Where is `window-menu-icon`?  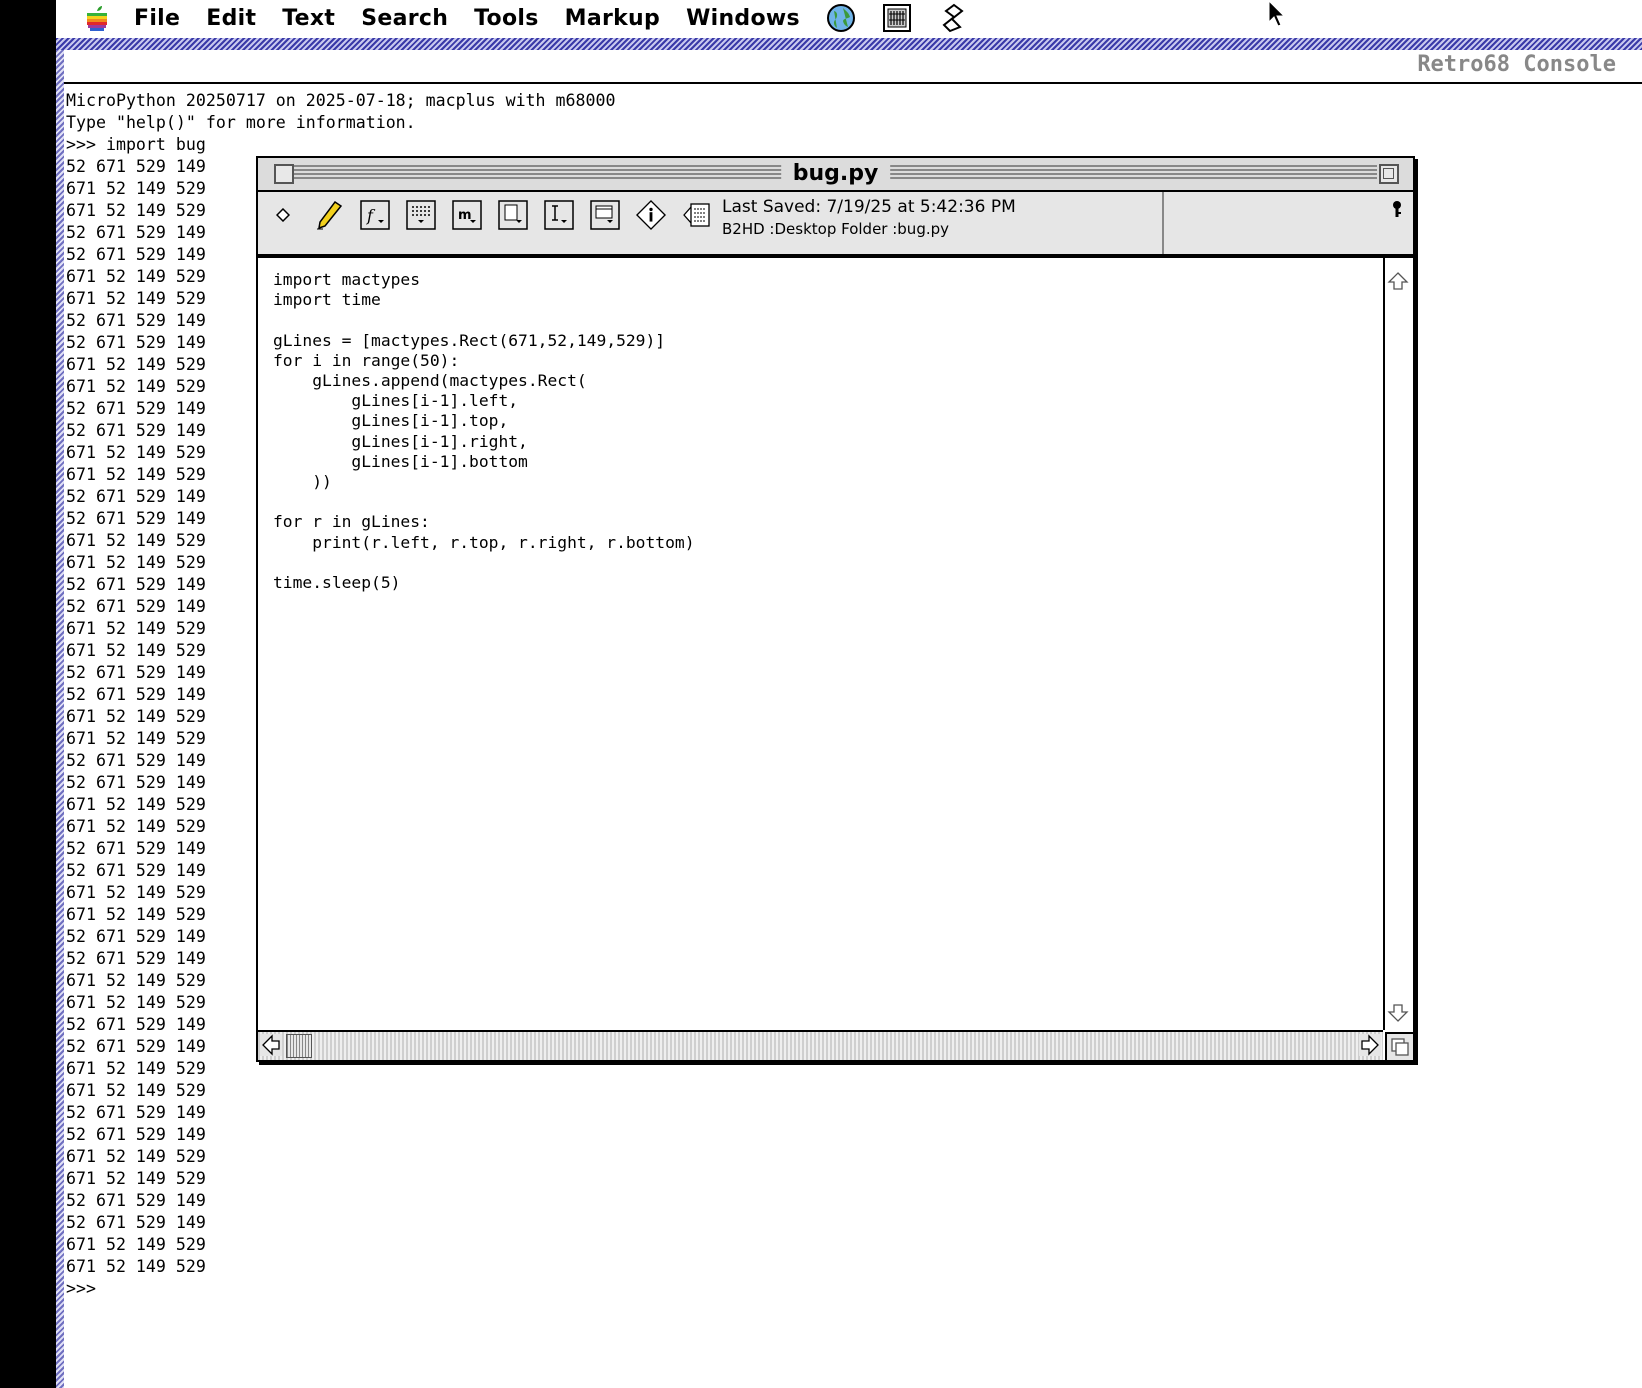
window-menu-icon is located at coordinates (605, 215).